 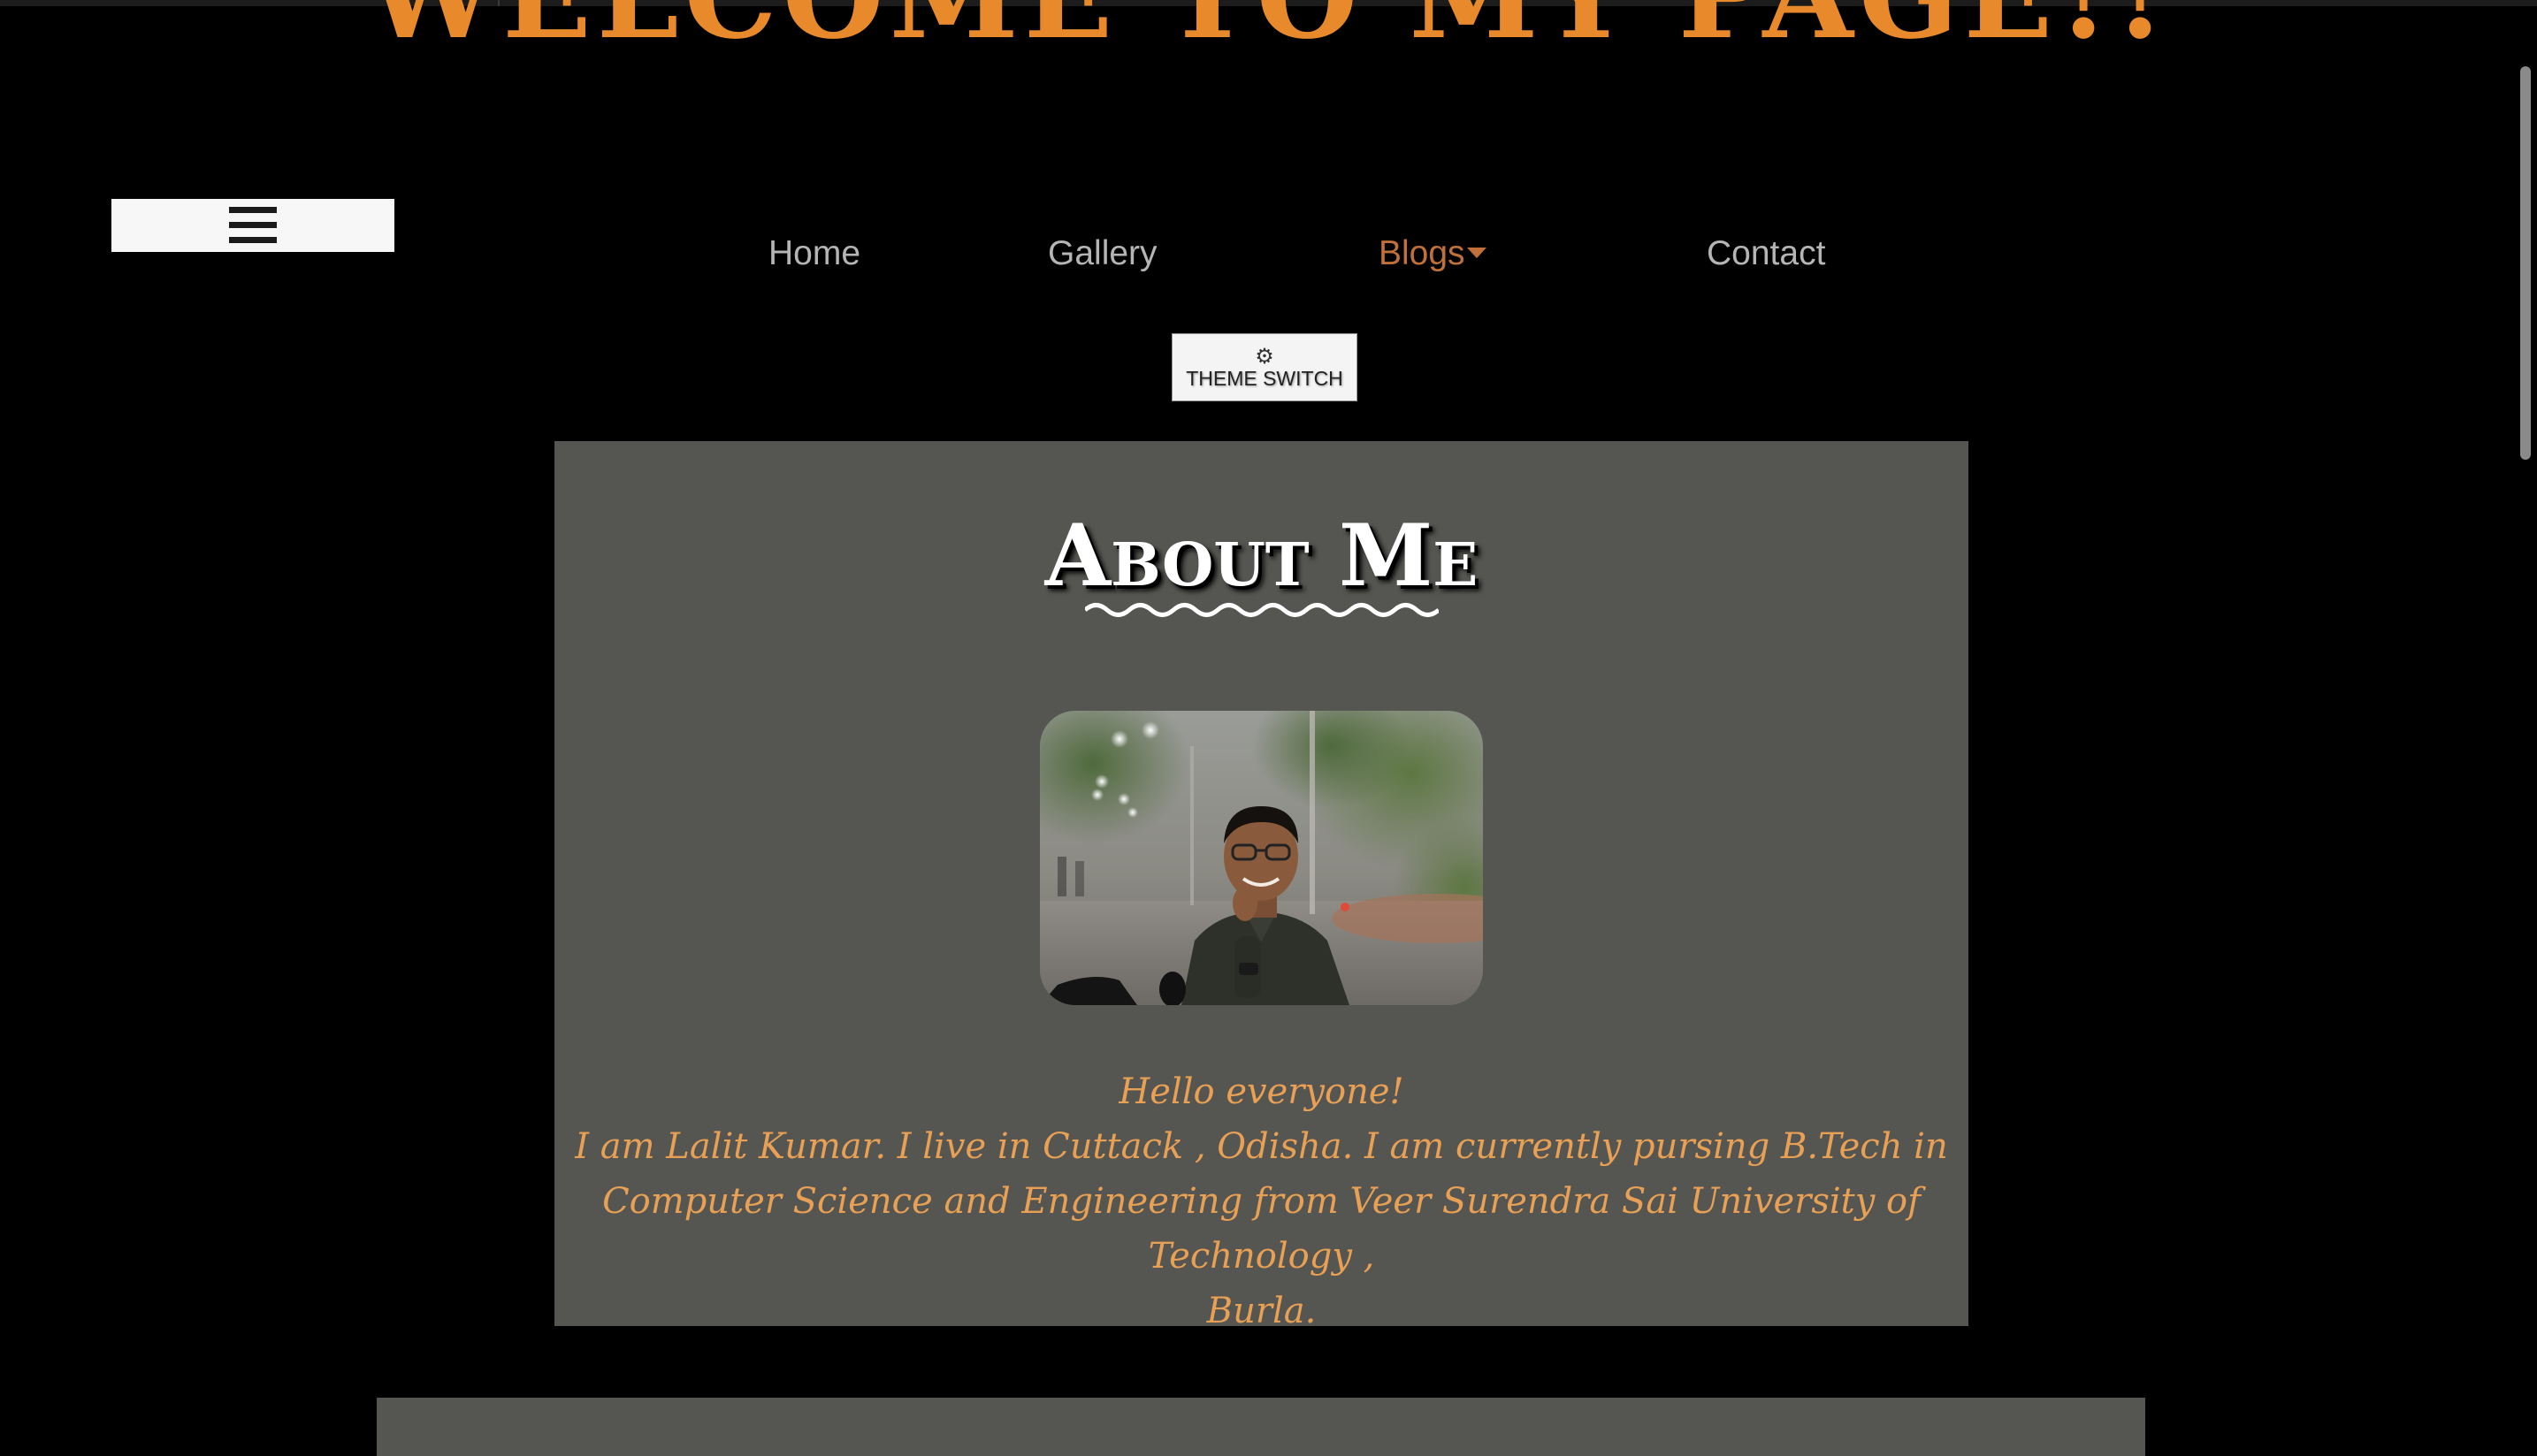 What do you see at coordinates (1766, 254) in the screenshot?
I see `nav-contact: Contact` at bounding box center [1766, 254].